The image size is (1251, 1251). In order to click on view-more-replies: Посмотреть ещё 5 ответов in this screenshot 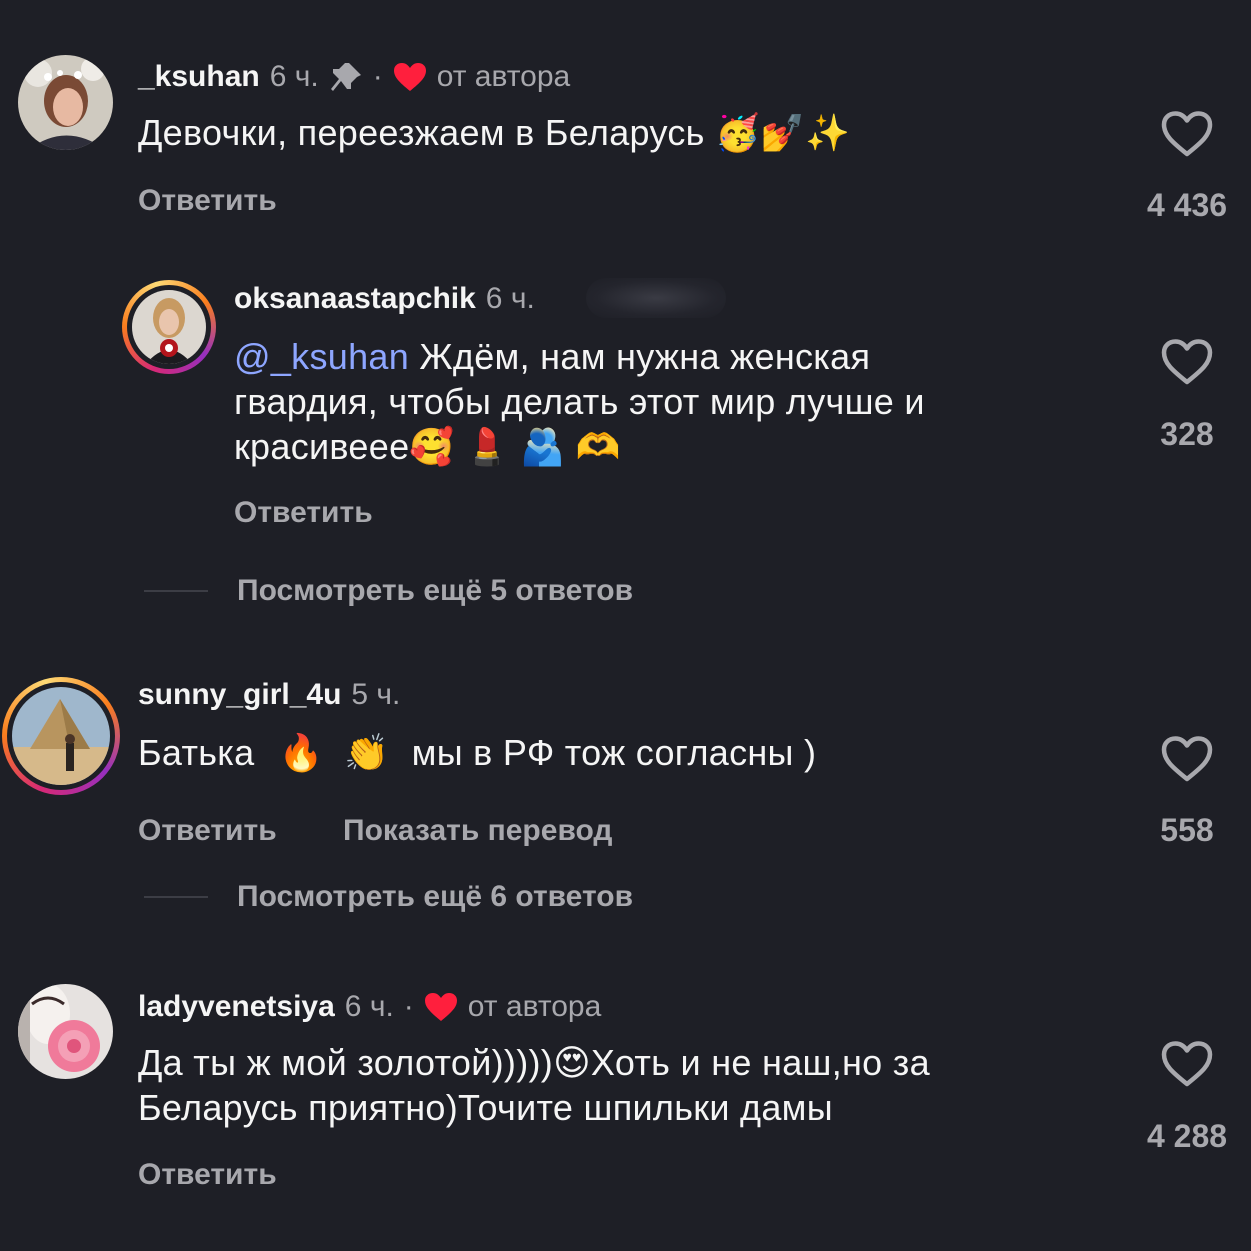, I will do `click(435, 591)`.